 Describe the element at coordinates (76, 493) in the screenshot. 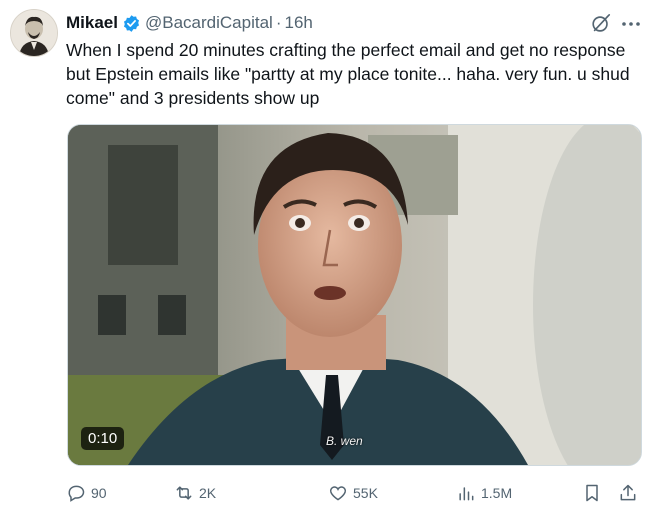

I see `reply-icon` at that location.